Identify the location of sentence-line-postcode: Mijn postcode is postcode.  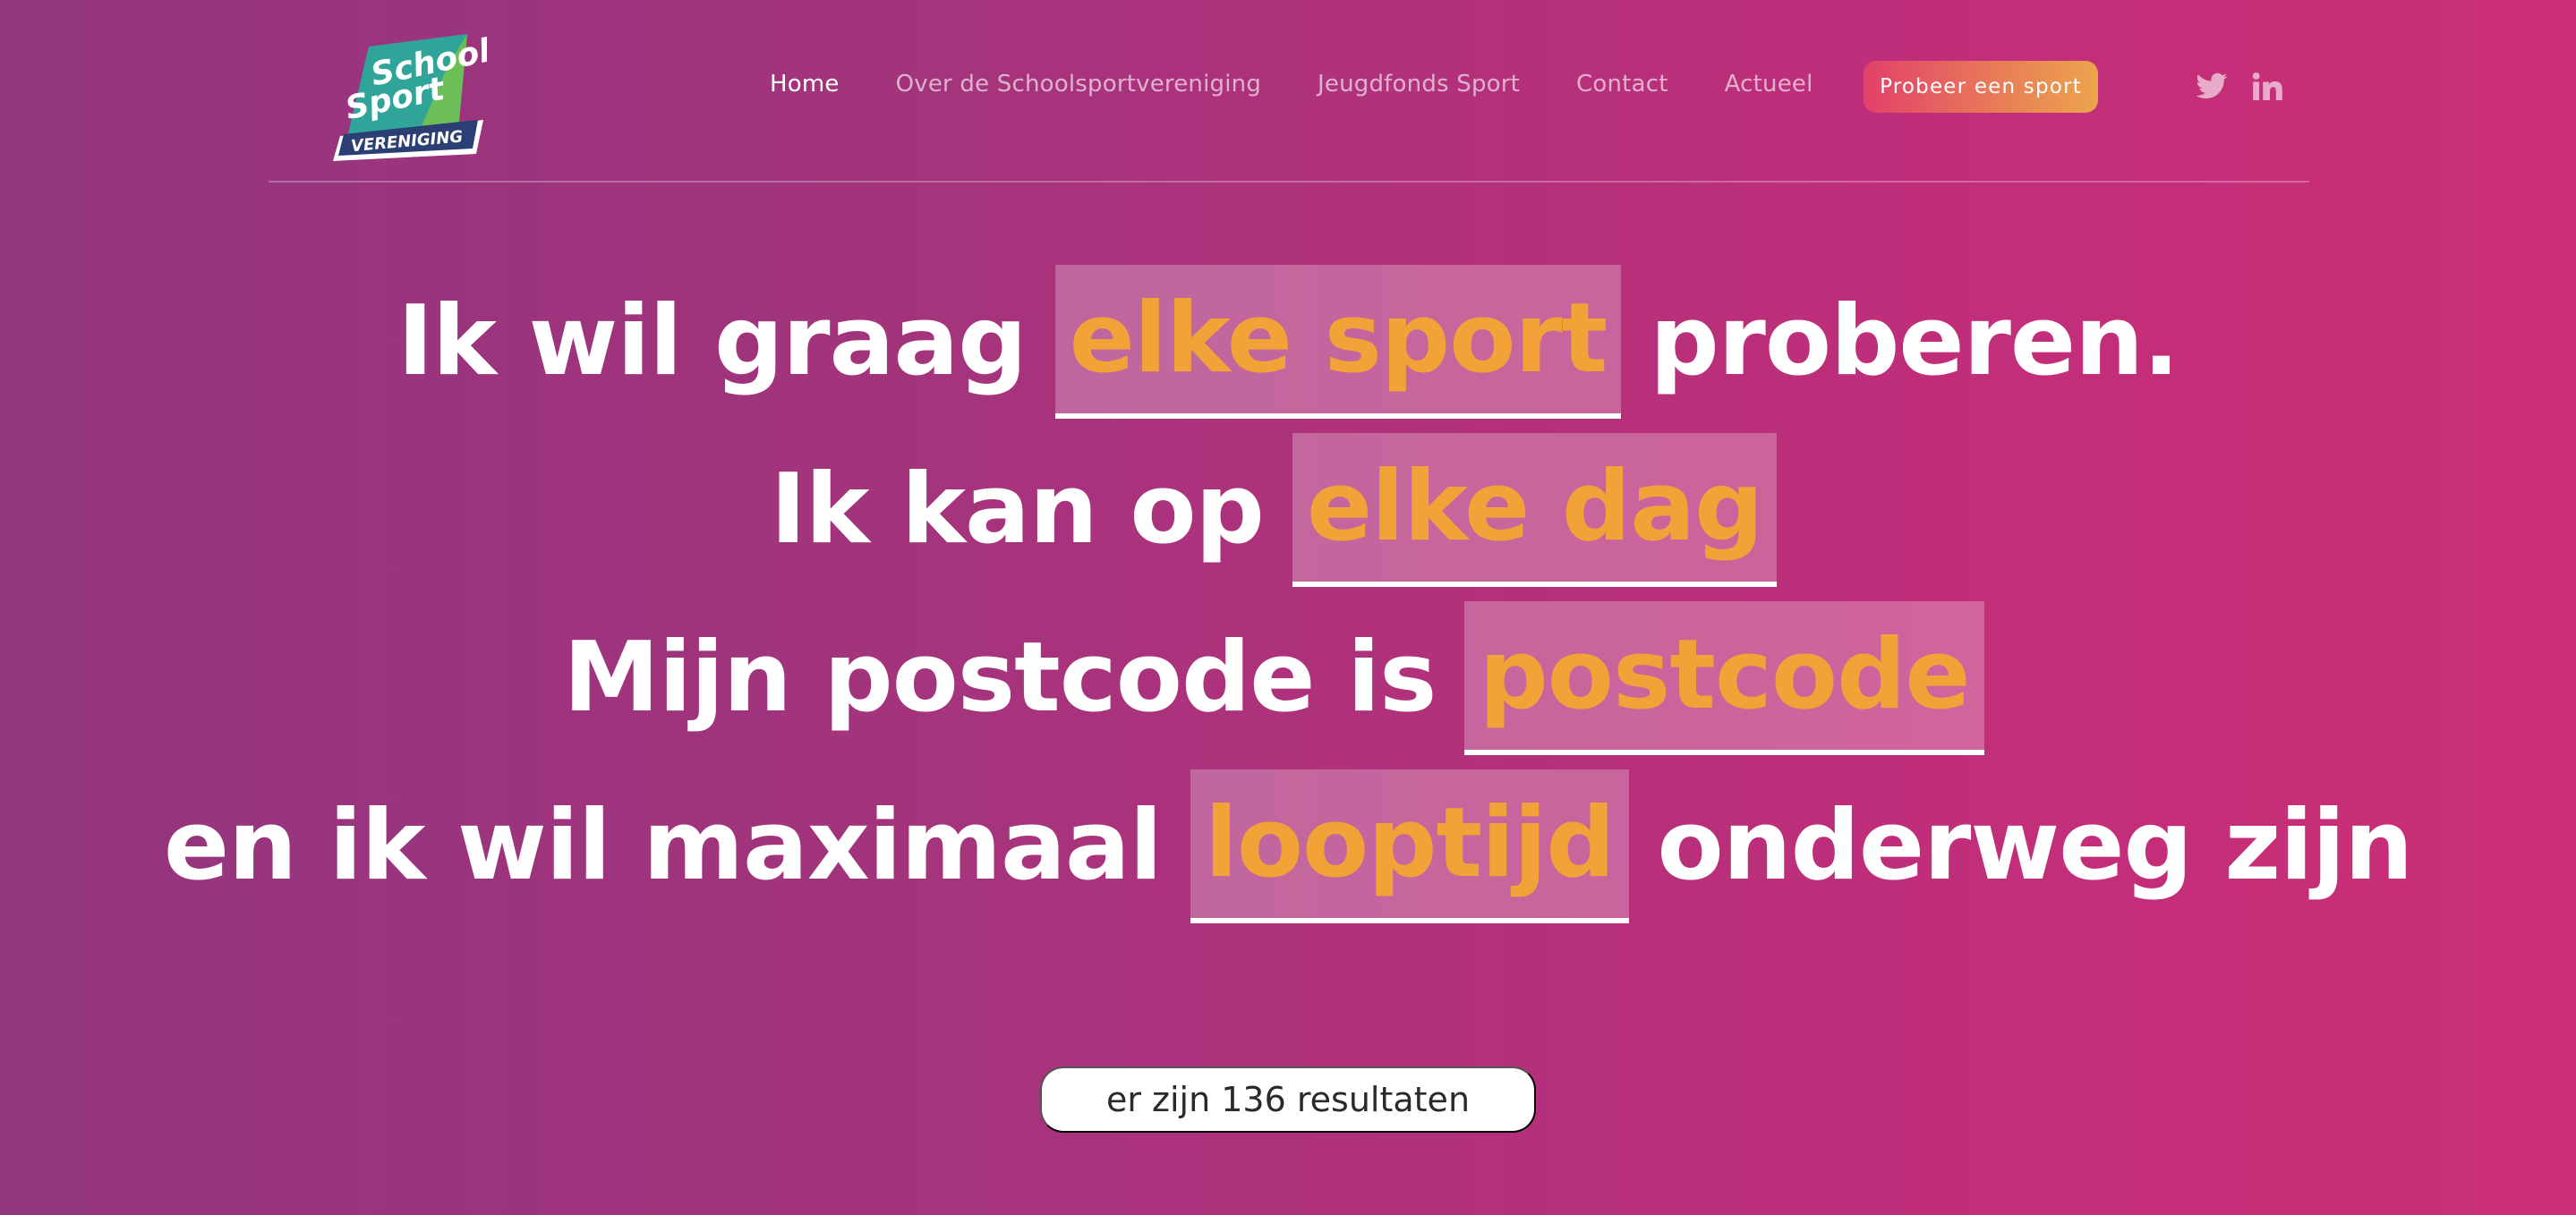
(1288, 678).